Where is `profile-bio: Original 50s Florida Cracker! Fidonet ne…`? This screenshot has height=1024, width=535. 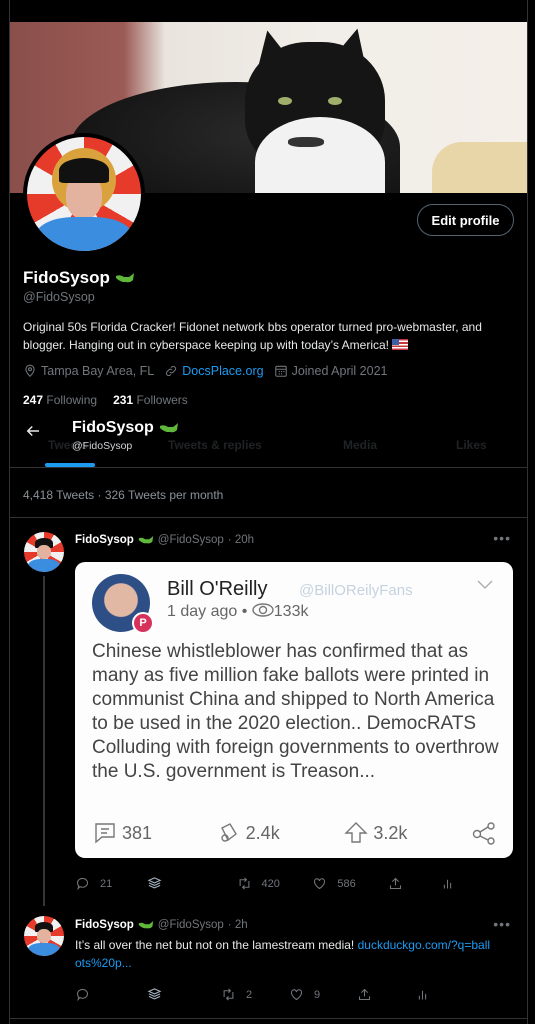 profile-bio: Original 50s Florida Cracker! Fidonet ne… is located at coordinates (252, 336).